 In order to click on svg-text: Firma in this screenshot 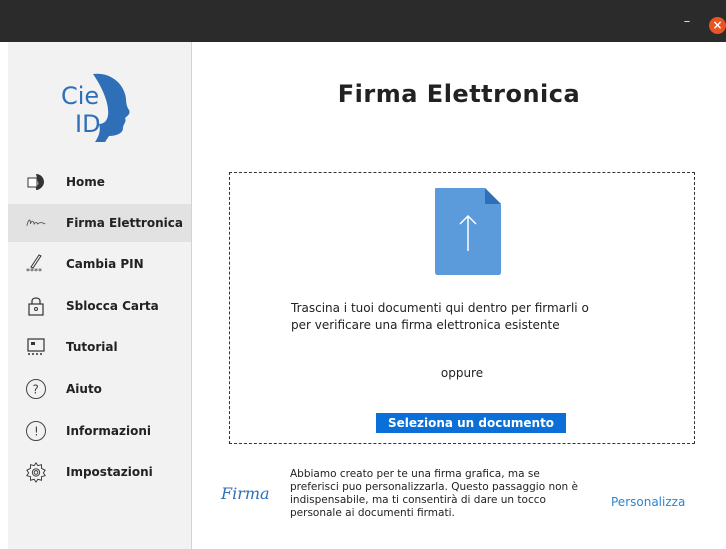, I will do `click(245, 493)`.